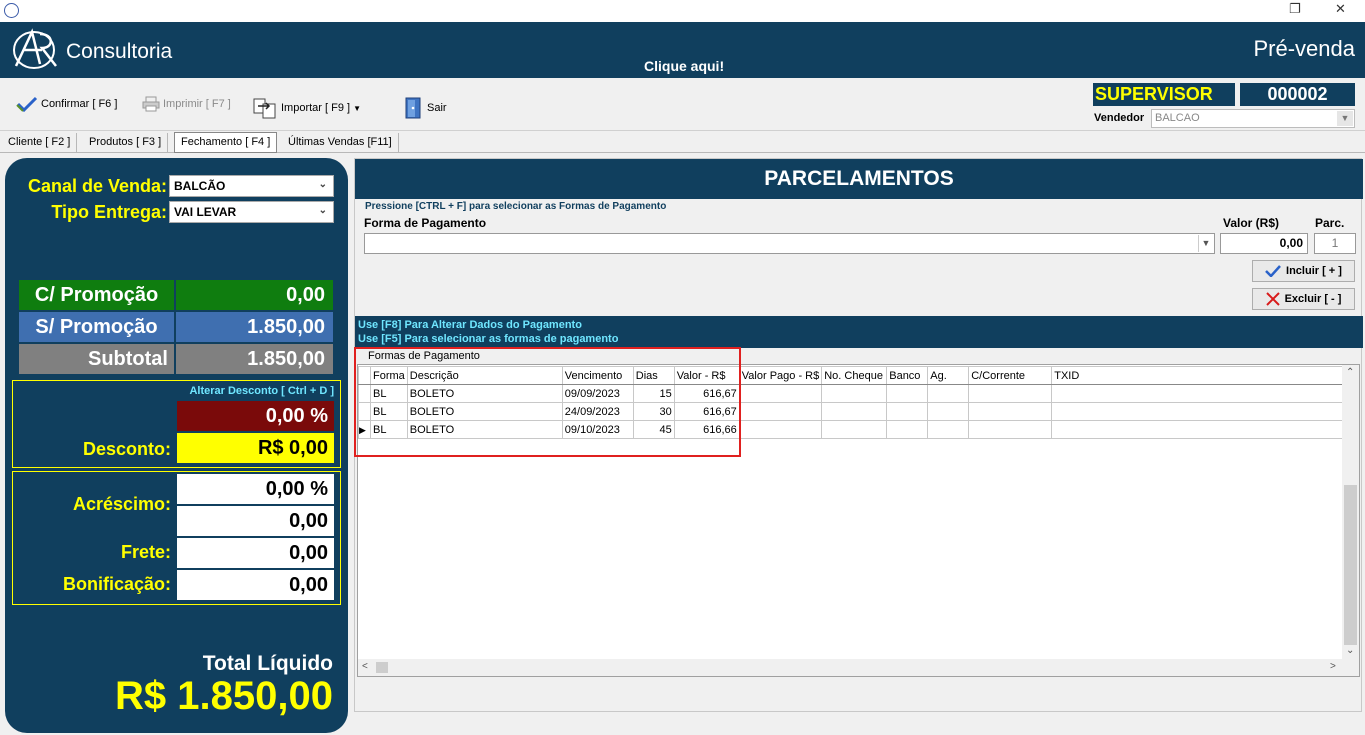 This screenshot has height=735, width=1365. I want to click on column-header: No. Cheque, so click(854, 375).